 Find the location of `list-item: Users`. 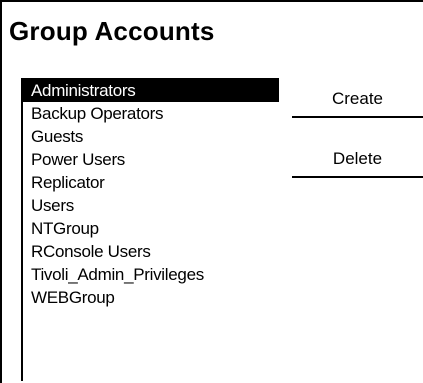

list-item: Users is located at coordinates (151, 205).